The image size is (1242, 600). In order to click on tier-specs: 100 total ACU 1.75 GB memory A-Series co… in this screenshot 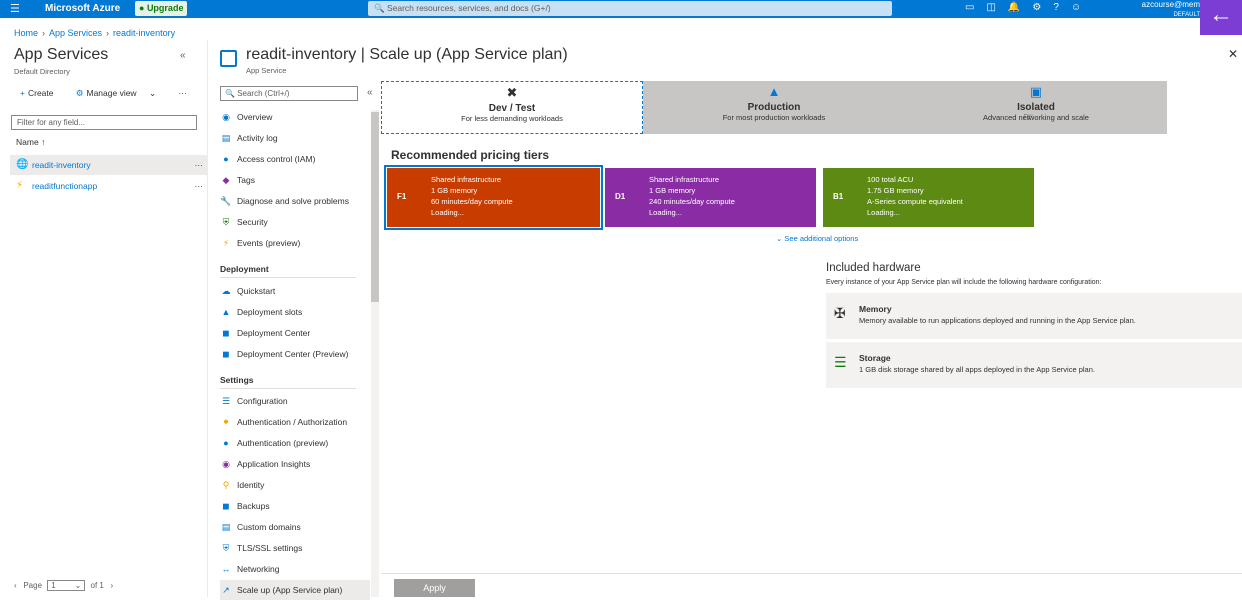, I will do `click(915, 196)`.